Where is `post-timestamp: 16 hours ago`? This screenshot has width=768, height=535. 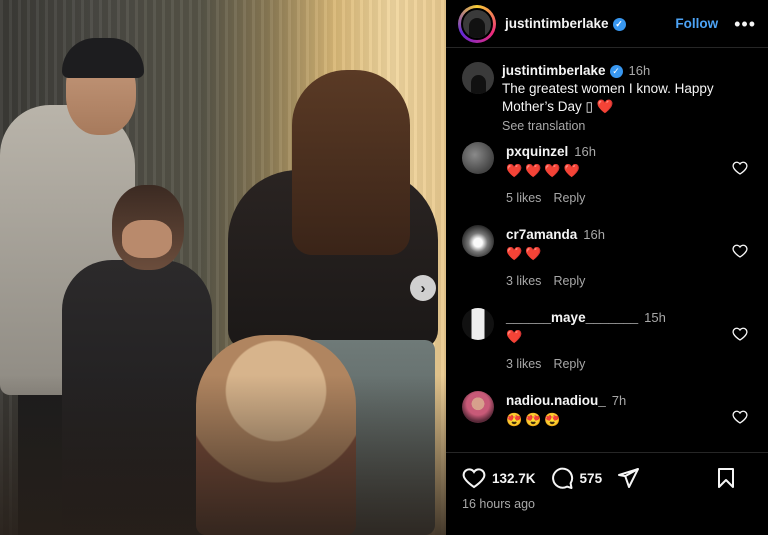
post-timestamp: 16 hours ago is located at coordinates (498, 504).